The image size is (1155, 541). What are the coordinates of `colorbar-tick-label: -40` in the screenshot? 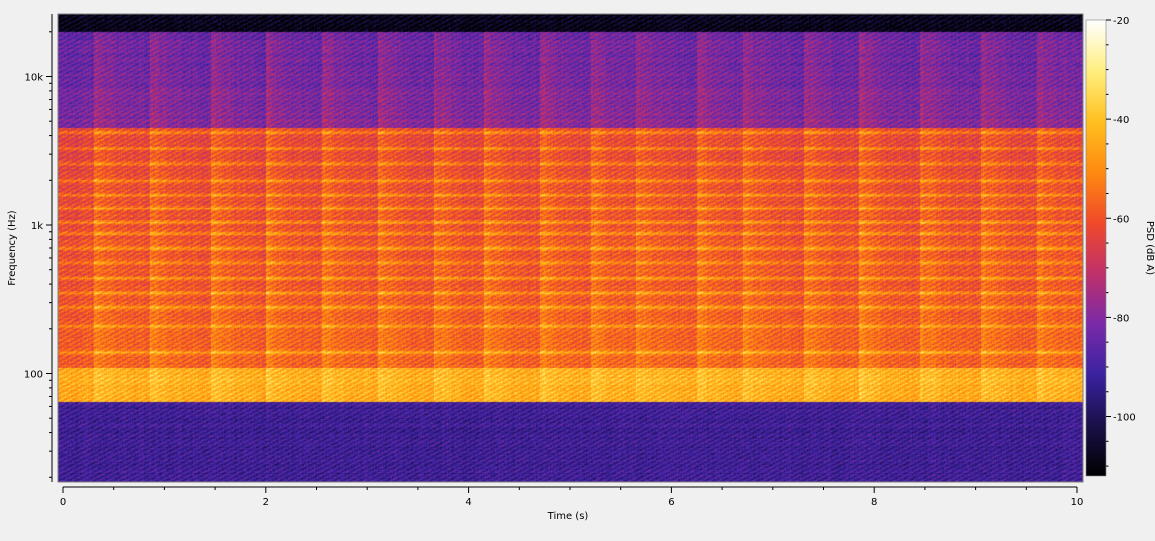 It's located at (1121, 120).